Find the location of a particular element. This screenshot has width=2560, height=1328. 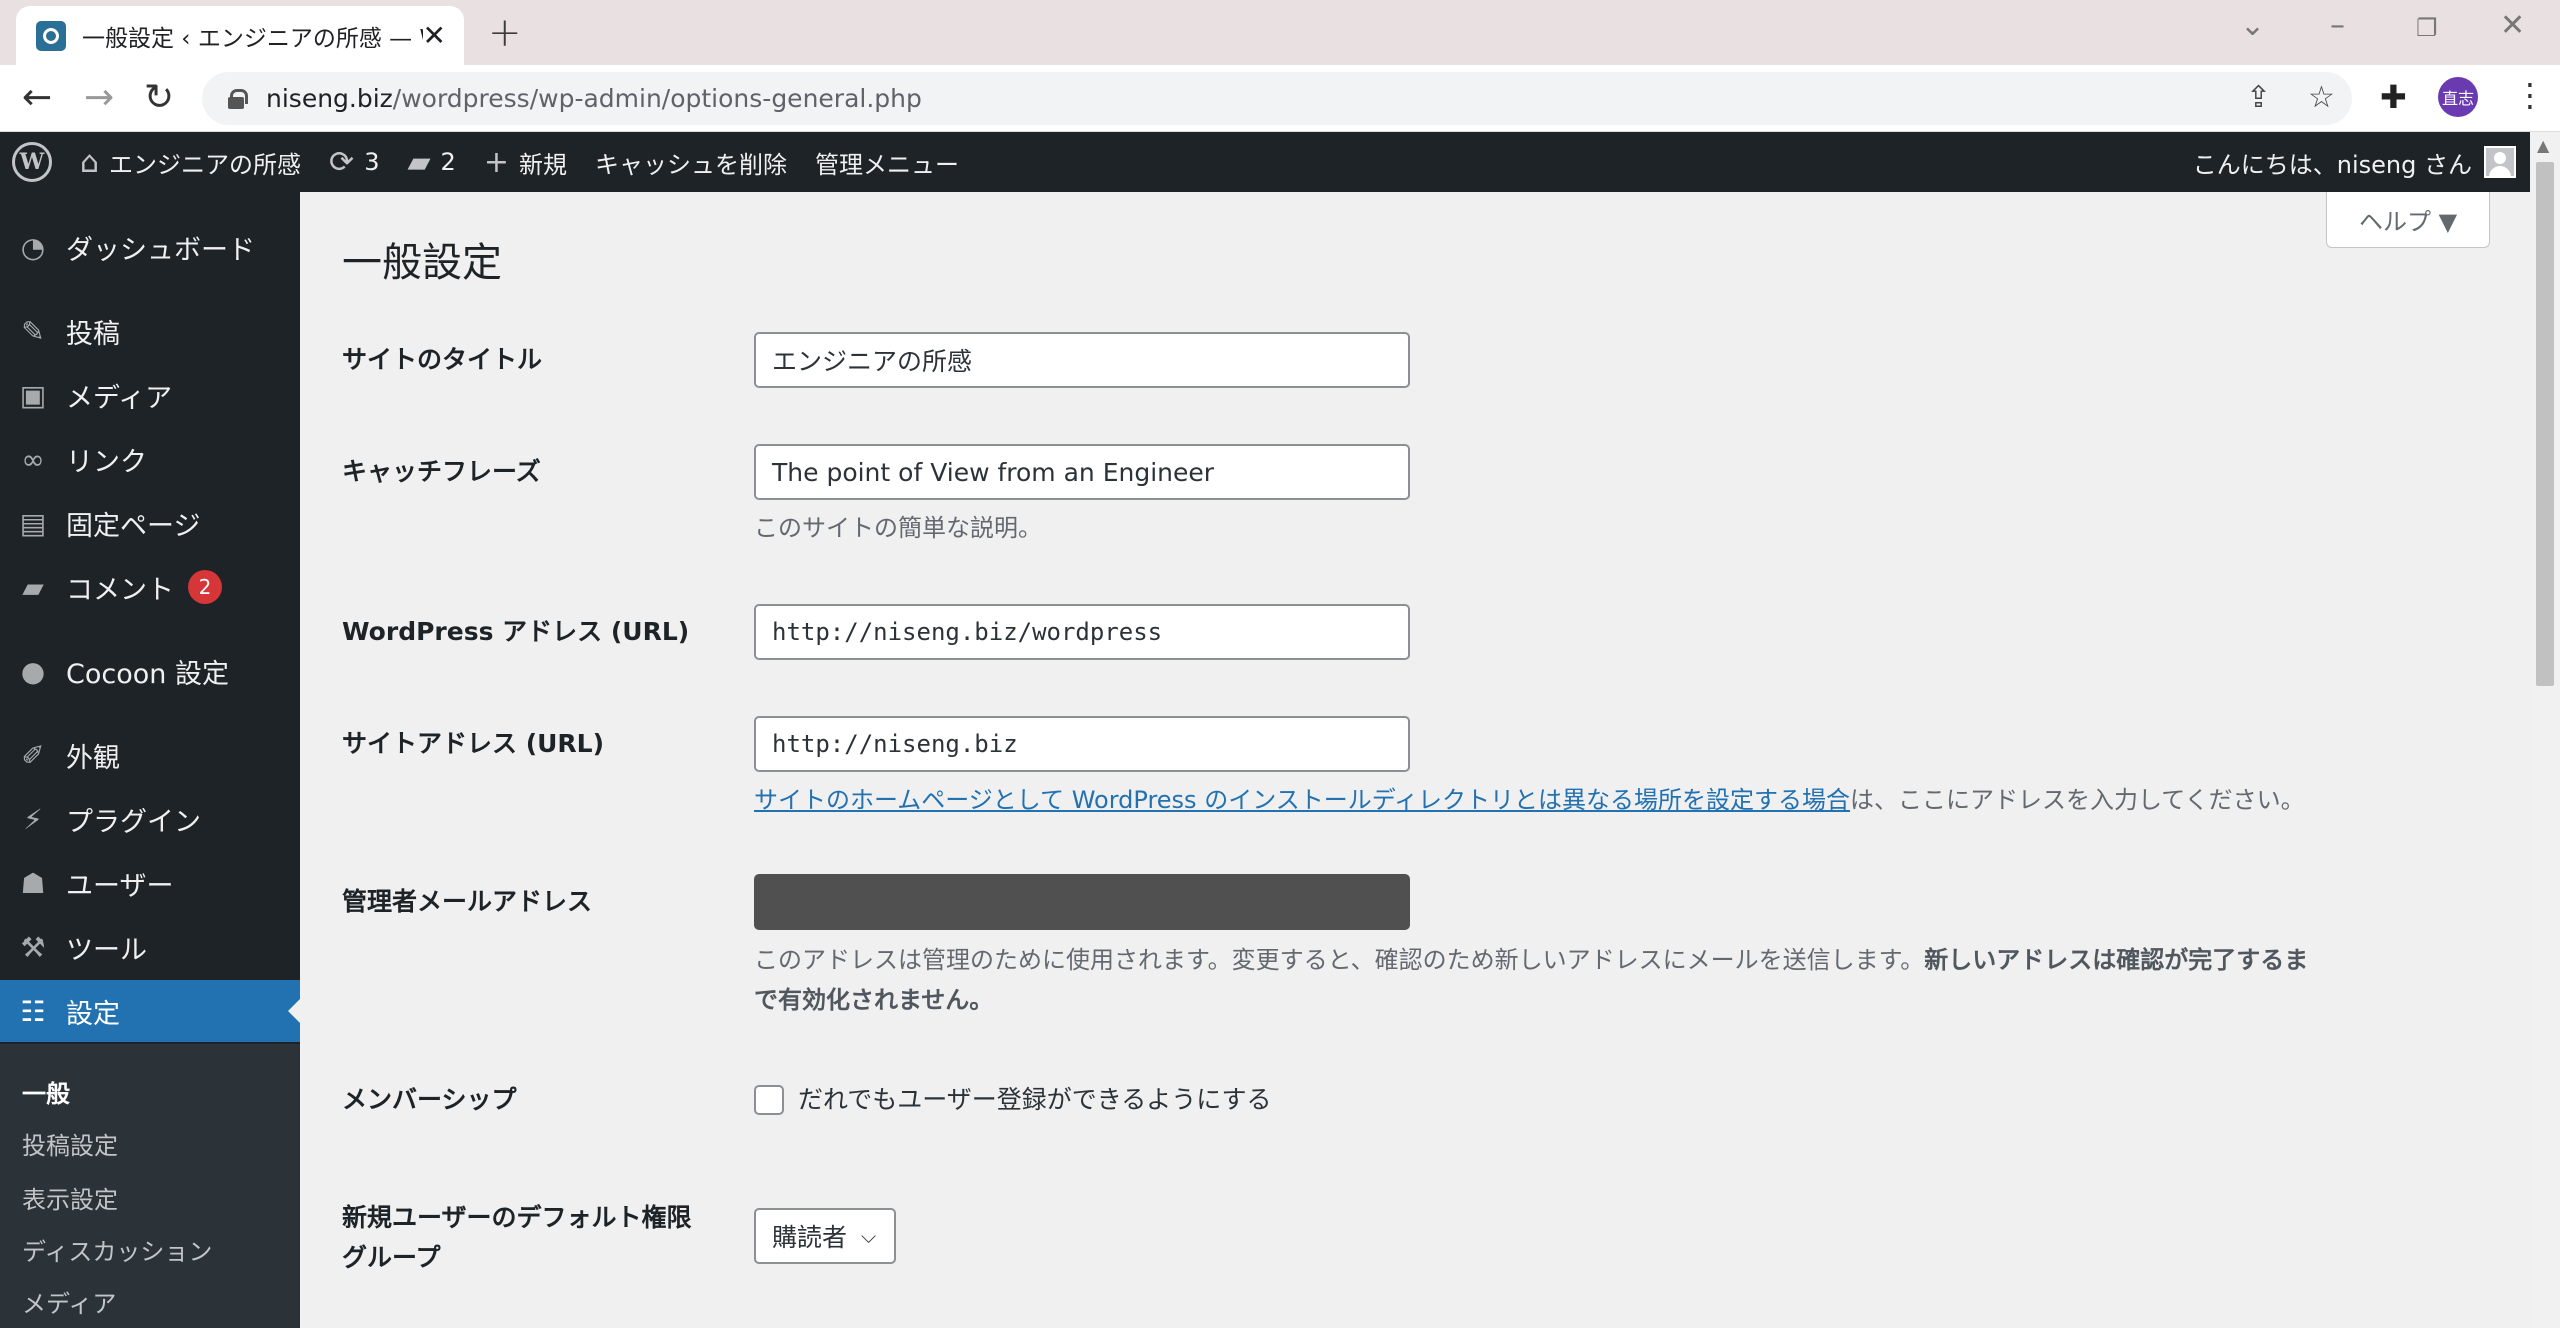

submenu-writing: 投稿設定 is located at coordinates (70, 1143).